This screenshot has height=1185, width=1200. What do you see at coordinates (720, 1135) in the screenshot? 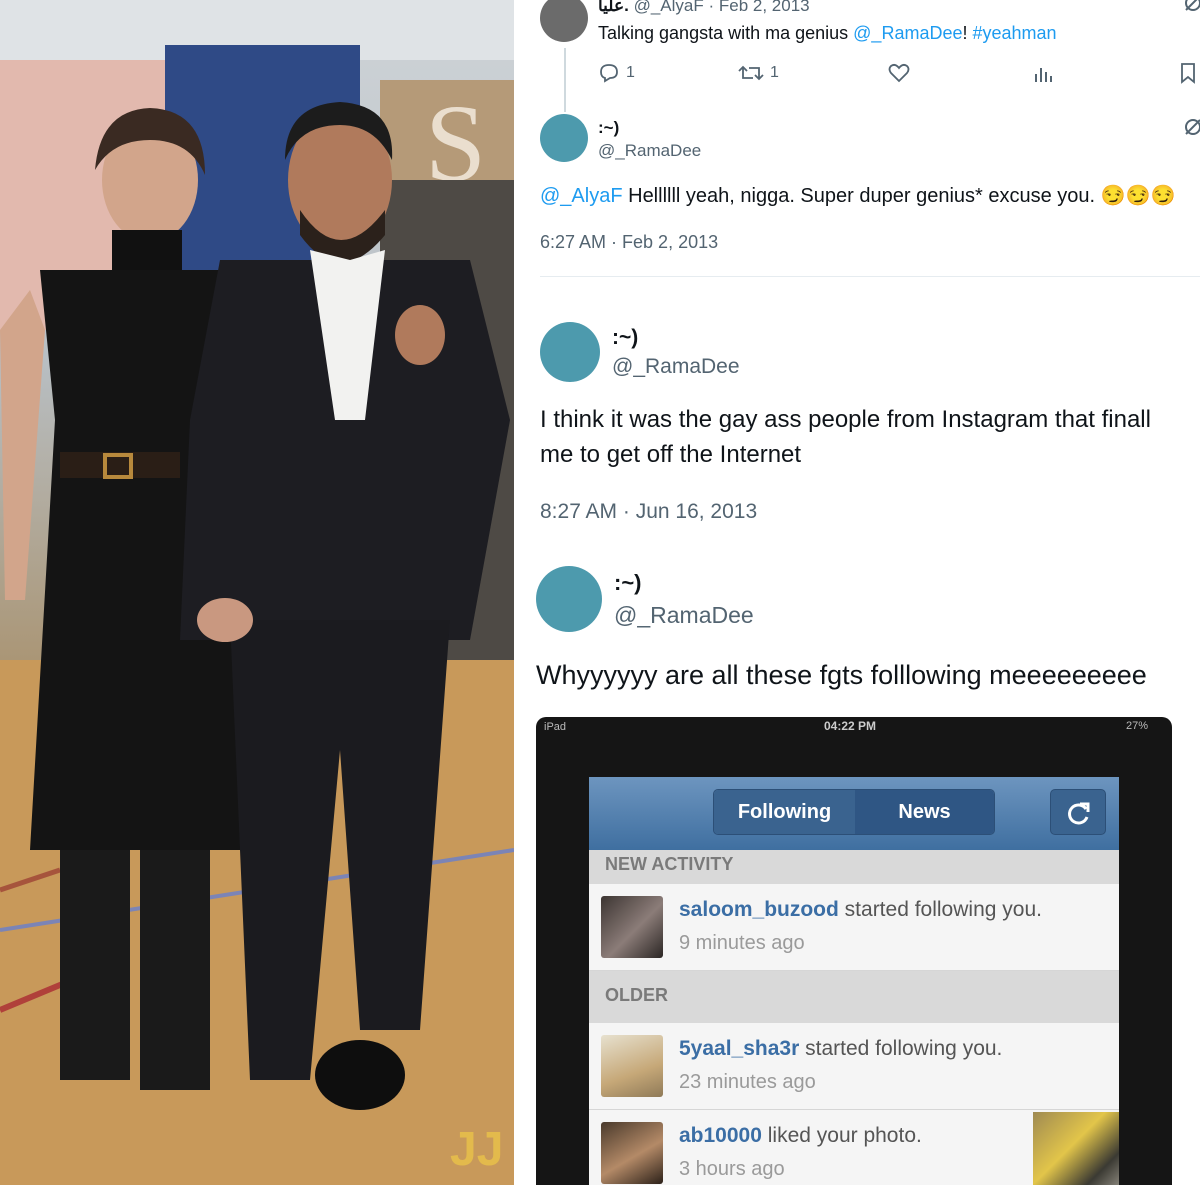
I see `activity-username: ab10000` at bounding box center [720, 1135].